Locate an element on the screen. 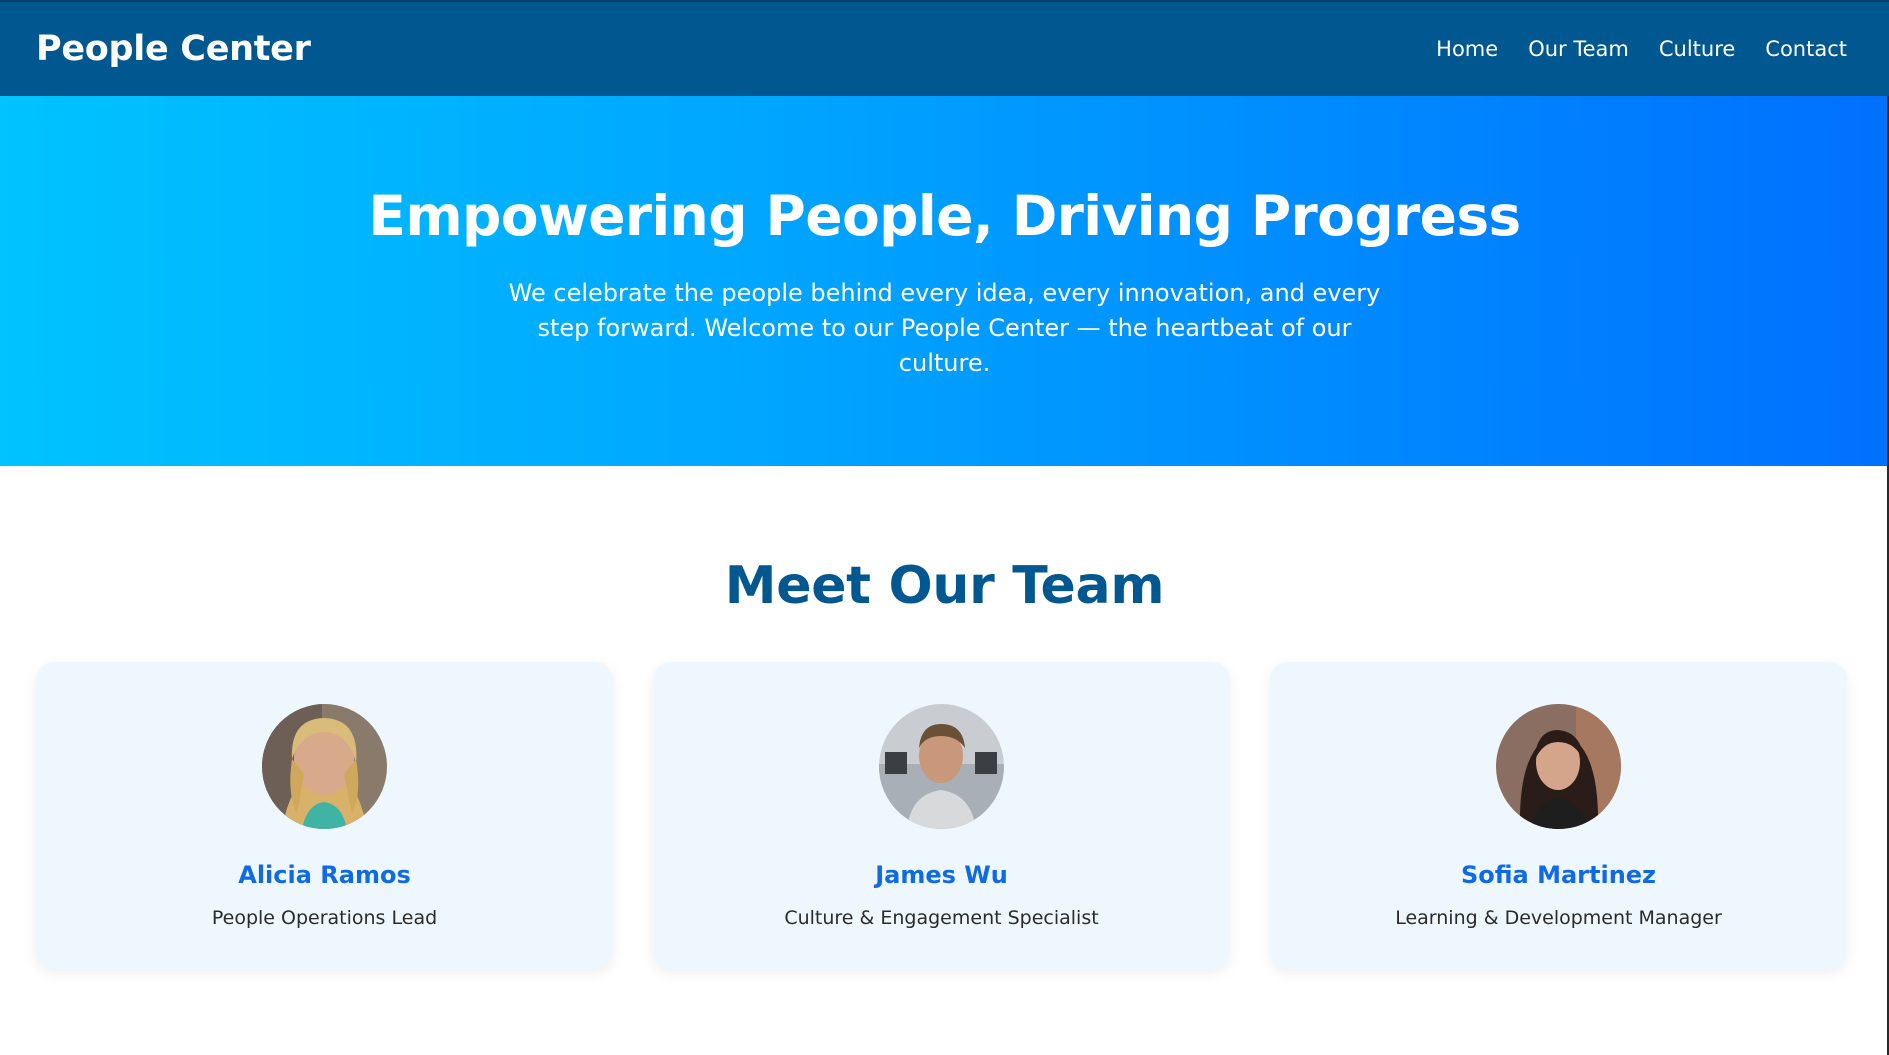 This screenshot has width=1889, height=1055. nav-link-contact: Contact is located at coordinates (1806, 49).